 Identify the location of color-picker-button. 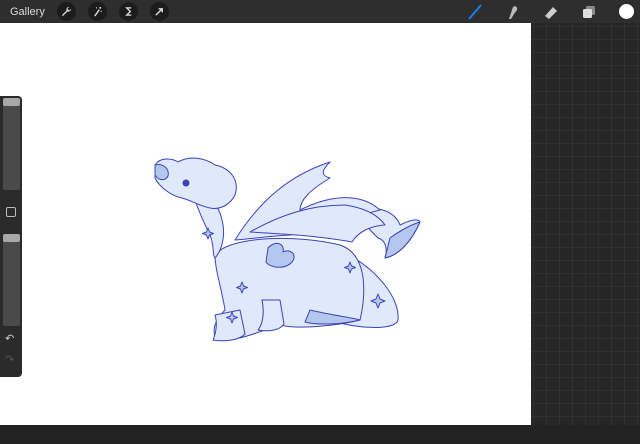
(626, 11).